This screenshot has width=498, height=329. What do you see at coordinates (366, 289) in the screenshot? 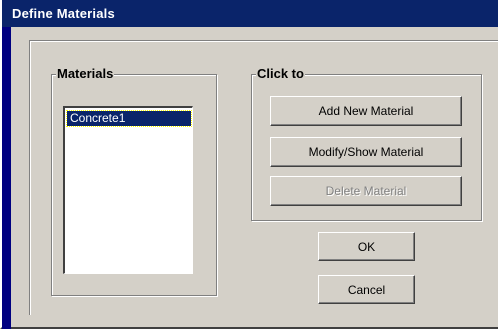
I see `cancel-button: Cancel` at bounding box center [366, 289].